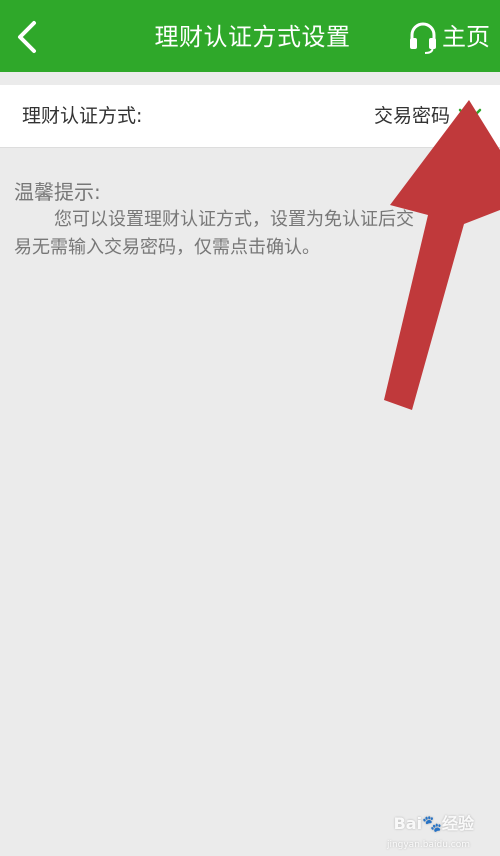 This screenshot has width=500, height=856. I want to click on page-title: 理财认证方式设置, so click(252, 37).